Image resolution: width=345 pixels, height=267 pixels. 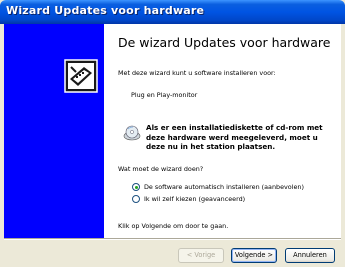 What do you see at coordinates (161, 169) in the screenshot?
I see `question-text: Wat moet de wizard doen?` at bounding box center [161, 169].